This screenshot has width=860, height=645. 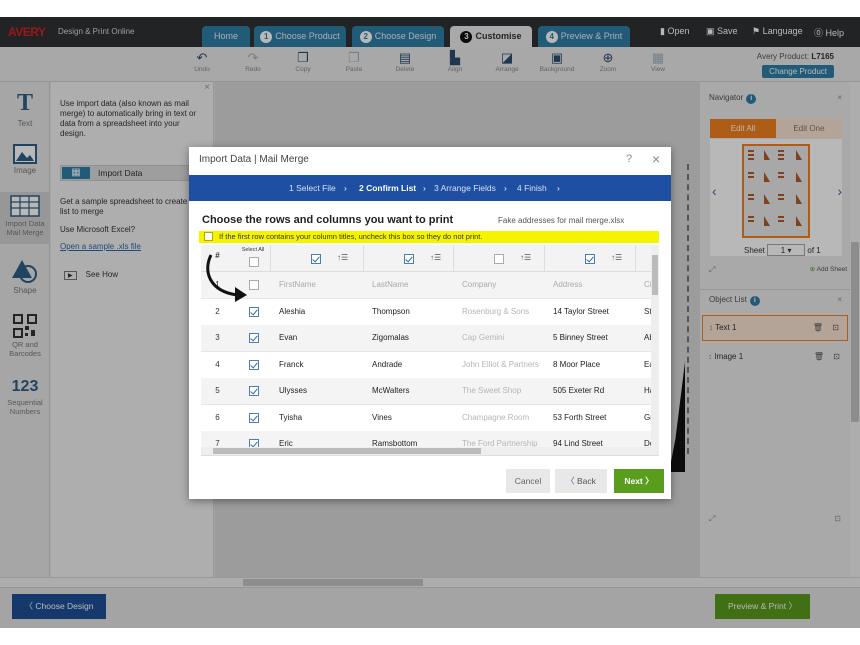 What do you see at coordinates (528, 481) in the screenshot?
I see `cancel-button: Cancel` at bounding box center [528, 481].